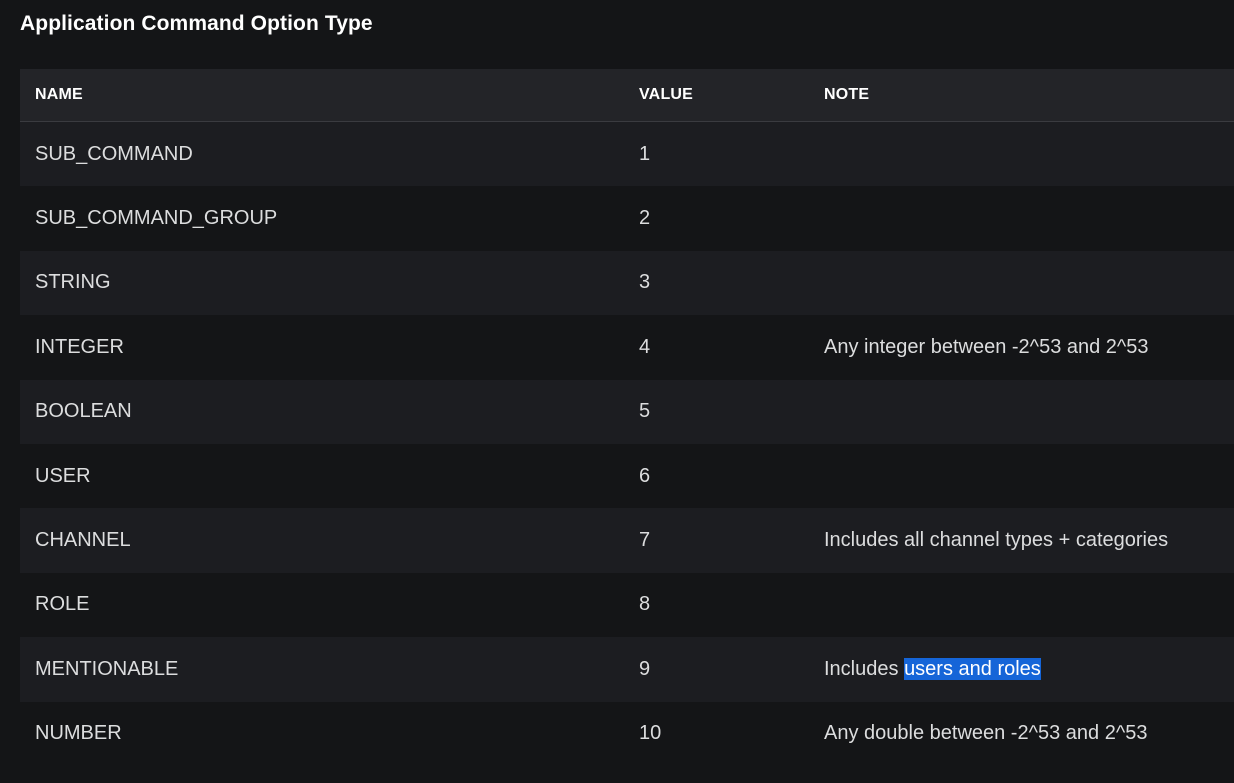 The width and height of the screenshot is (1234, 783). I want to click on row-name: ROLE, so click(62, 604).